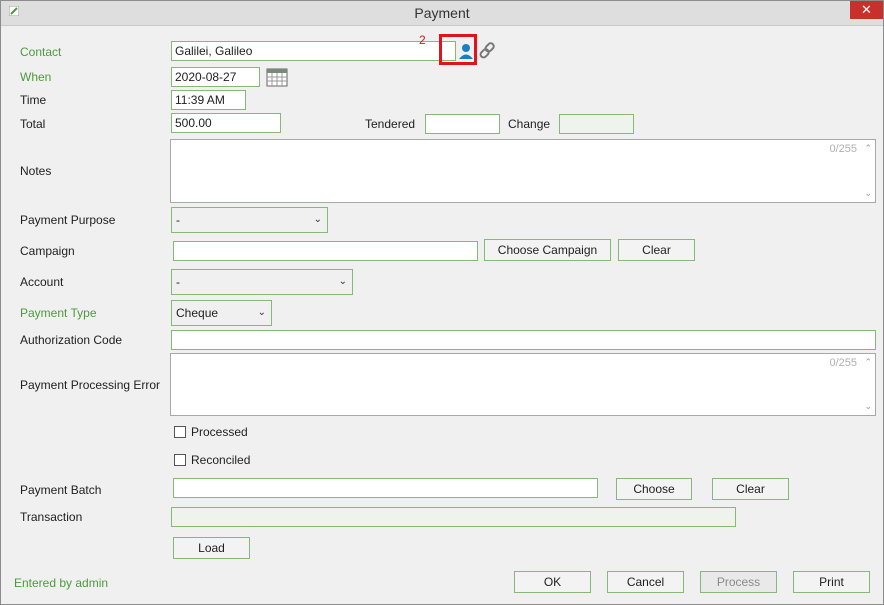 The image size is (884, 605). Describe the element at coordinates (208, 100) in the screenshot. I see `time-field: 11:39 AM` at that location.